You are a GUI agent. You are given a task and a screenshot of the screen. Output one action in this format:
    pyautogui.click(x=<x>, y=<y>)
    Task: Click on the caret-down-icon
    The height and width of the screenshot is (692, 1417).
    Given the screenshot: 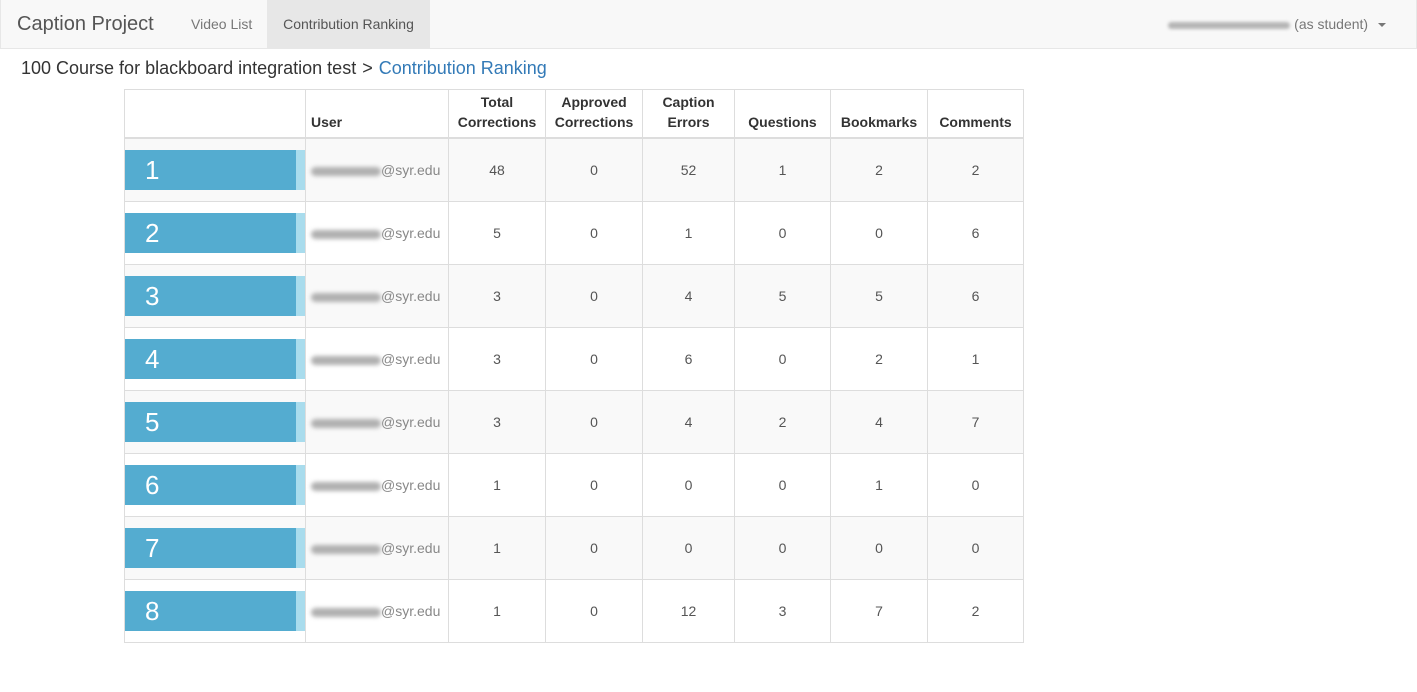 What is the action you would take?
    pyautogui.click(x=1382, y=25)
    